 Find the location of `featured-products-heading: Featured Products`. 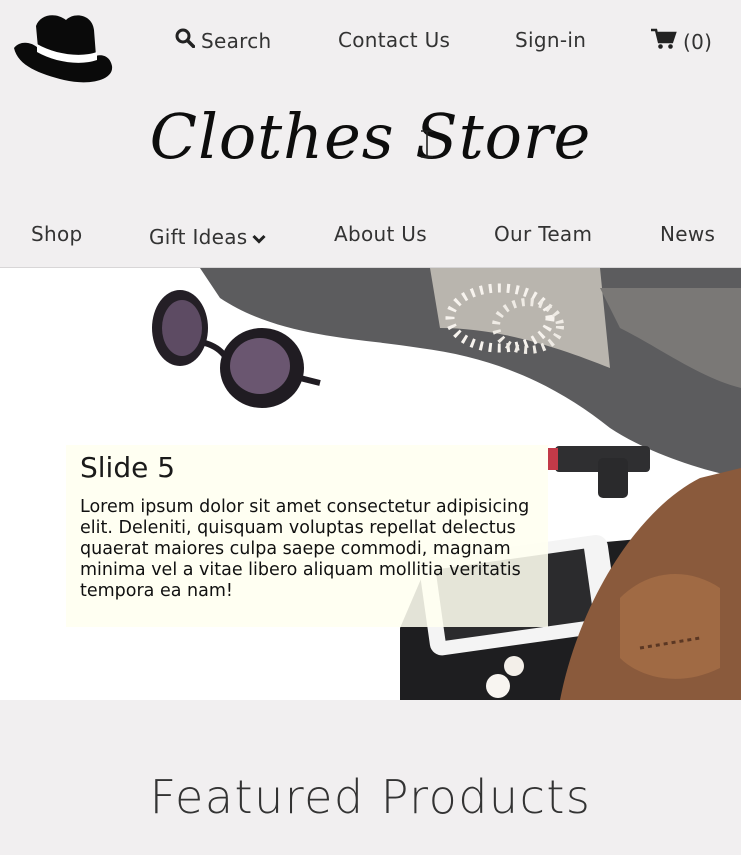

featured-products-heading: Featured Products is located at coordinates (370, 797).